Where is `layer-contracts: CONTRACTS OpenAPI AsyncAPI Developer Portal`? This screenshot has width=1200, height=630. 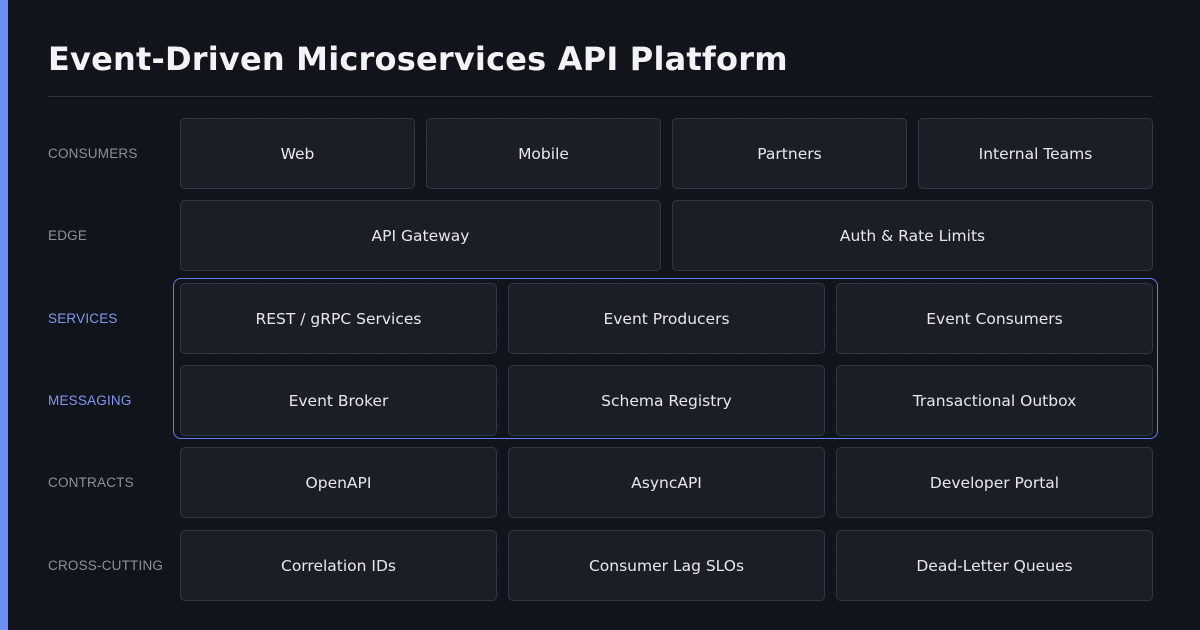 layer-contracts: CONTRACTS OpenAPI AsyncAPI Developer Portal is located at coordinates (600, 482).